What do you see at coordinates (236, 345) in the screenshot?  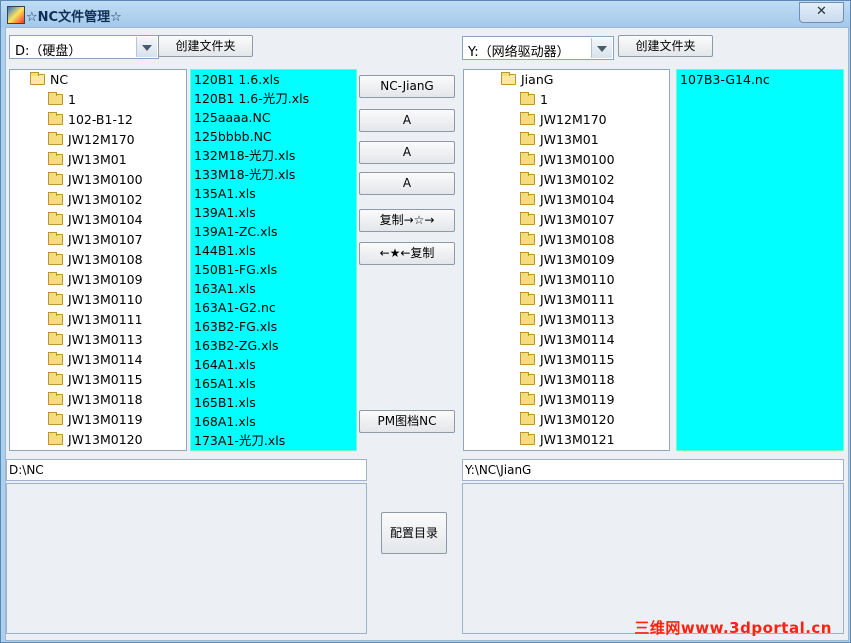 I see `file-list-item: 163B2-ZG.xls` at bounding box center [236, 345].